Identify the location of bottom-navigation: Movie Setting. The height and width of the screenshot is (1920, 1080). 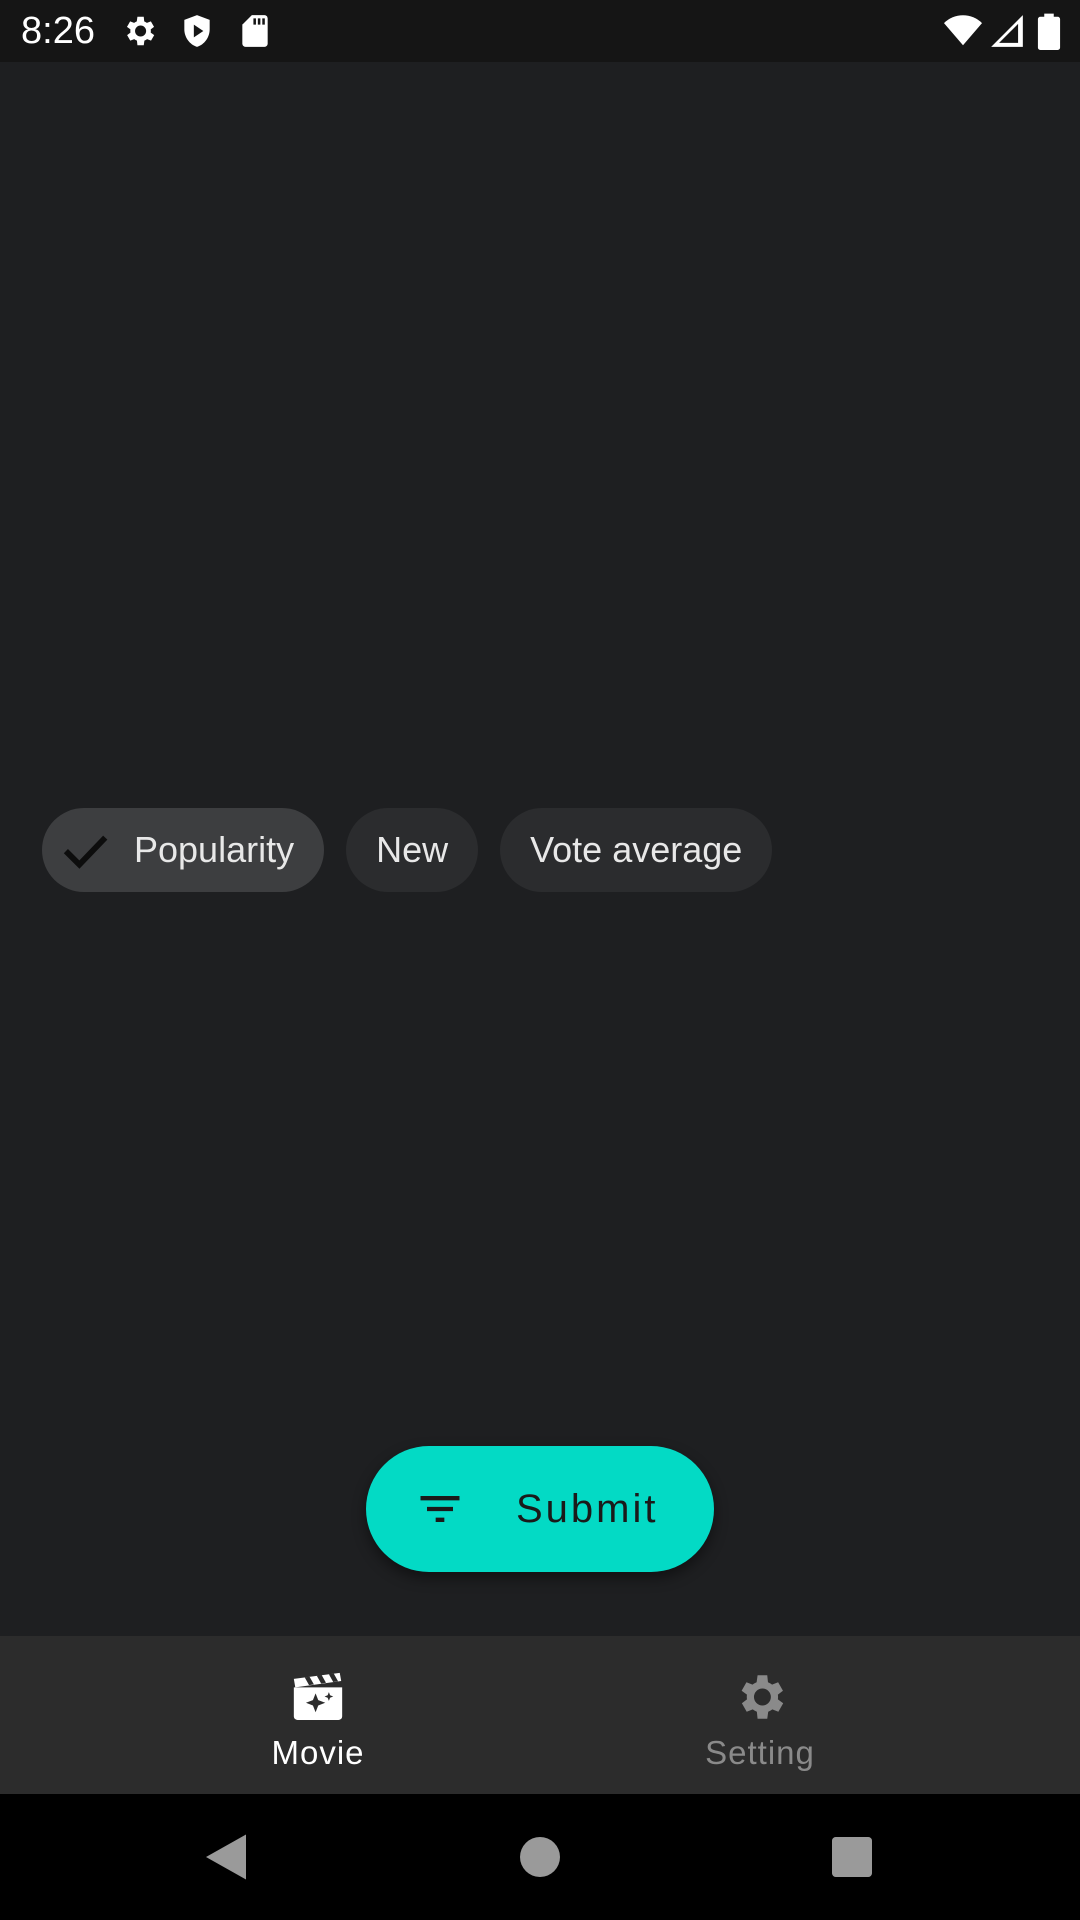
(540, 1715).